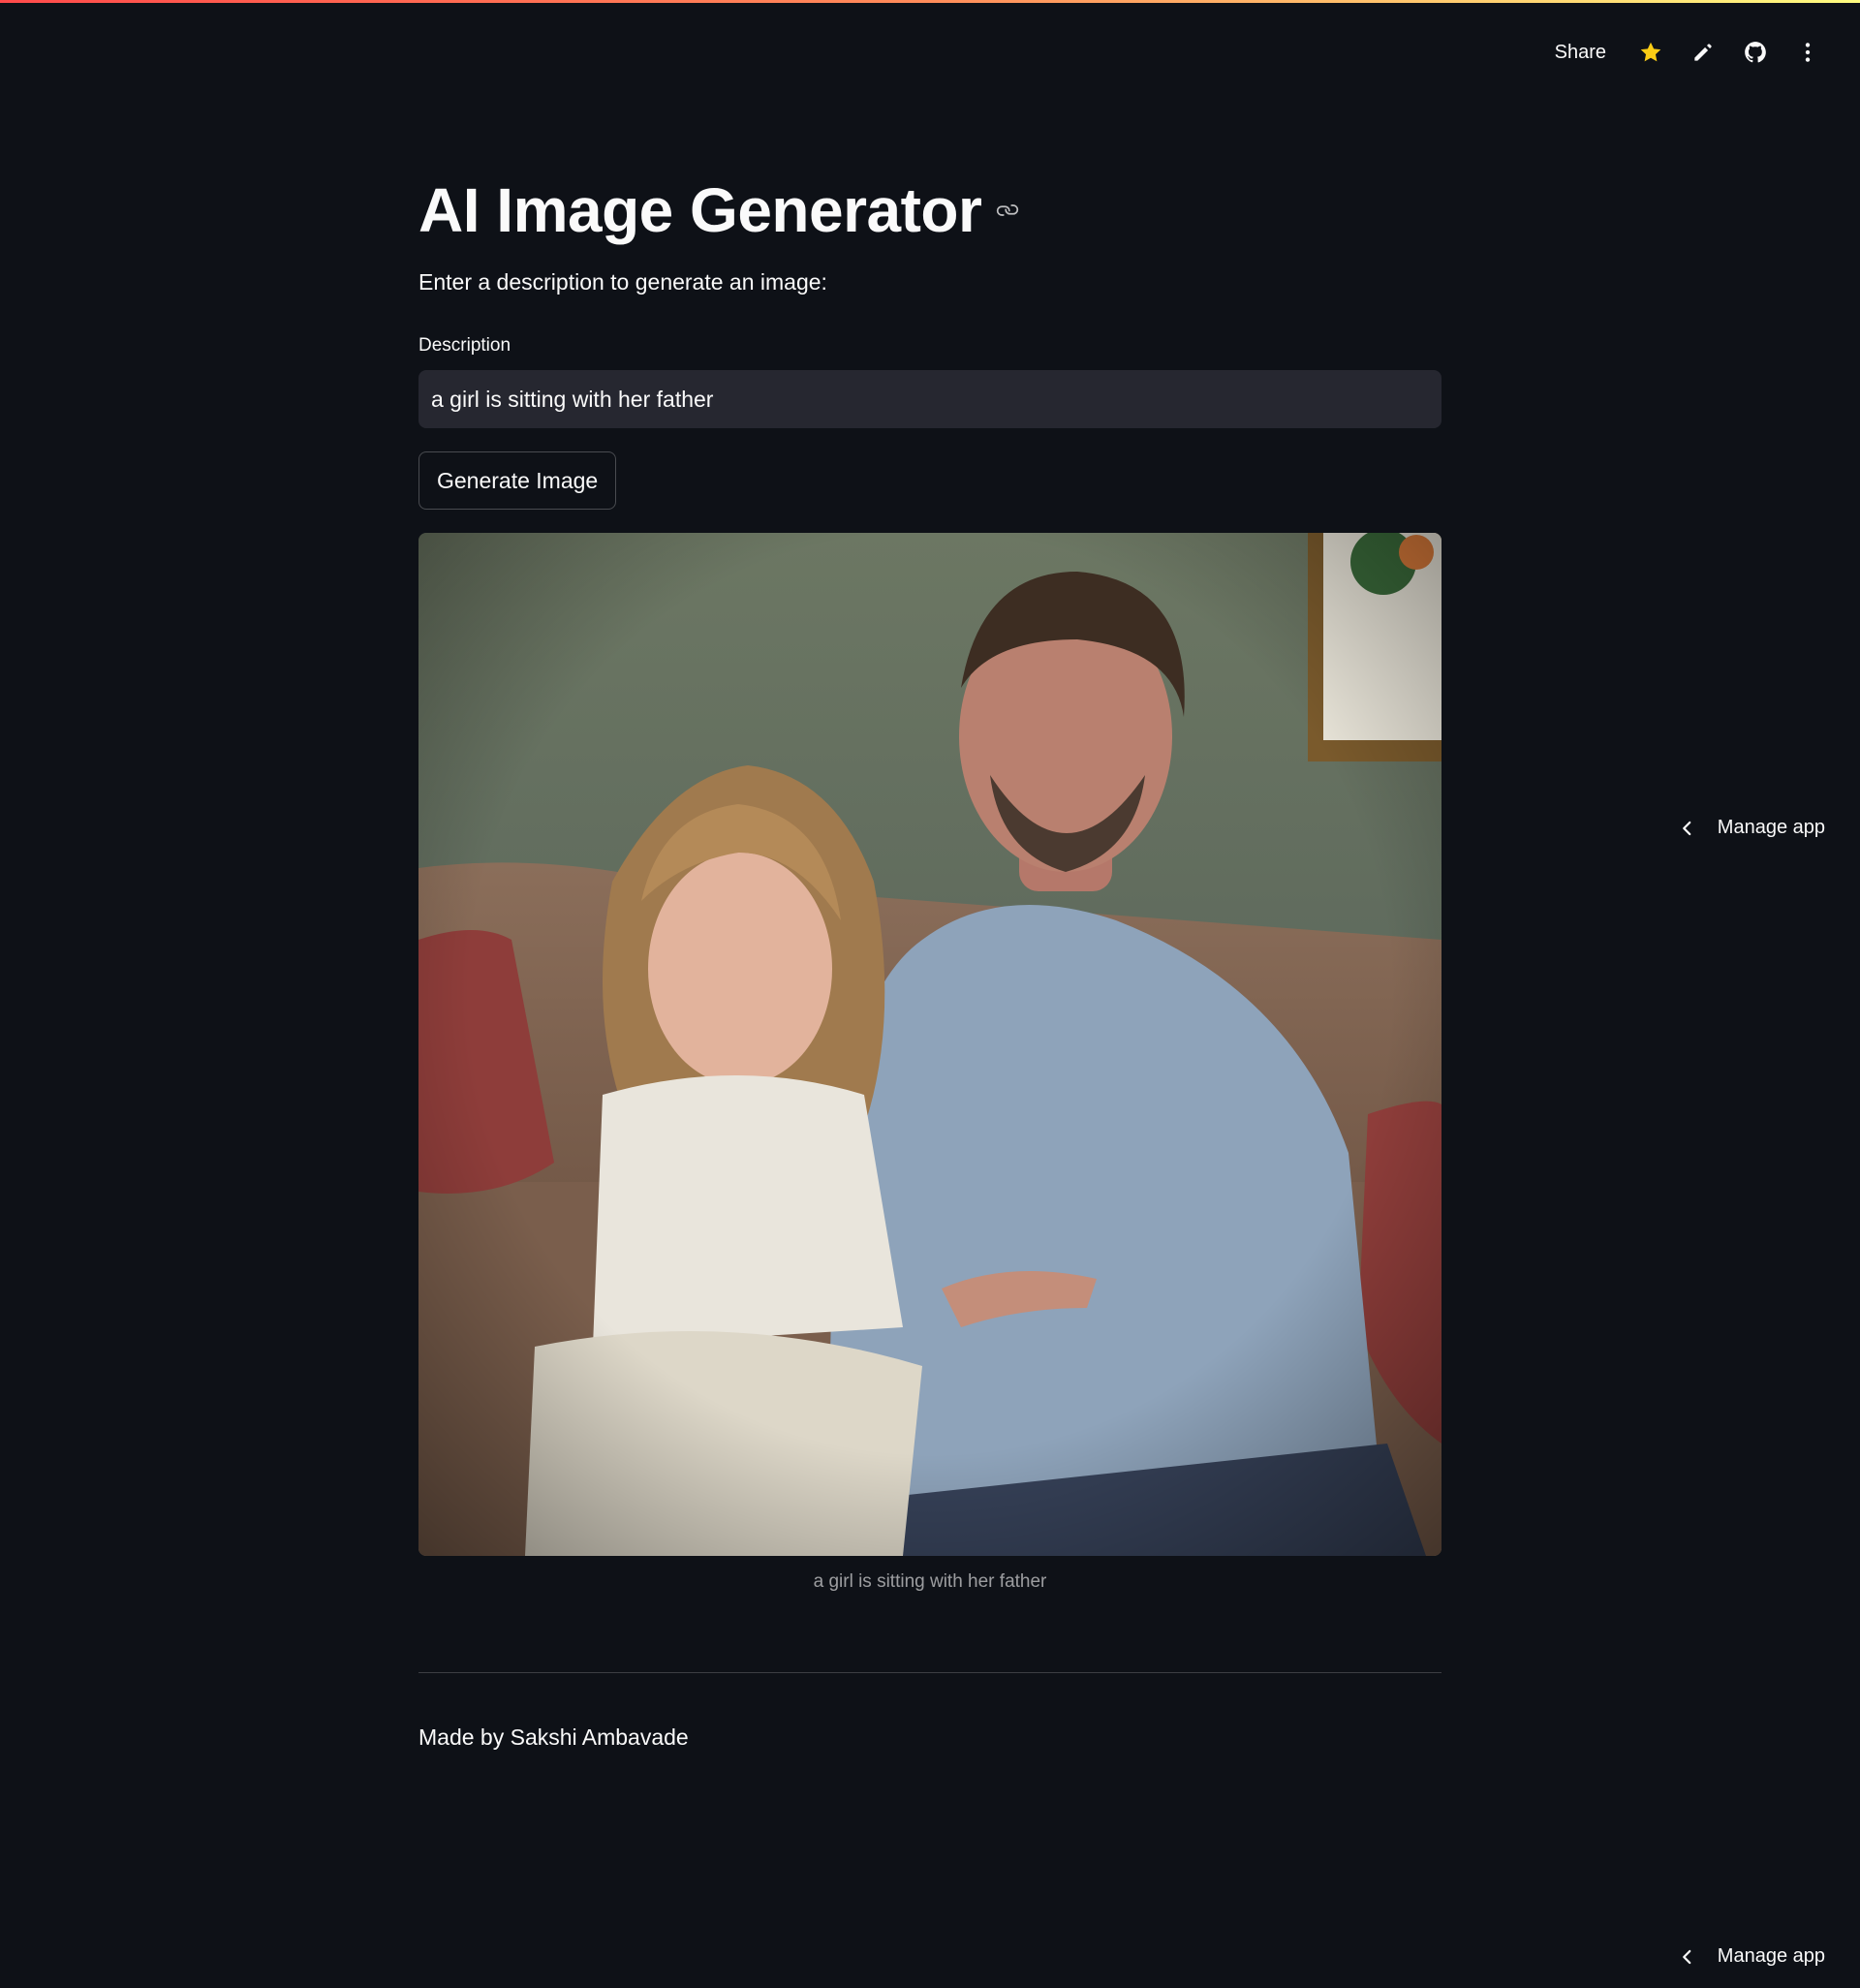  Describe the element at coordinates (930, 1672) in the screenshot. I see `divider` at that location.